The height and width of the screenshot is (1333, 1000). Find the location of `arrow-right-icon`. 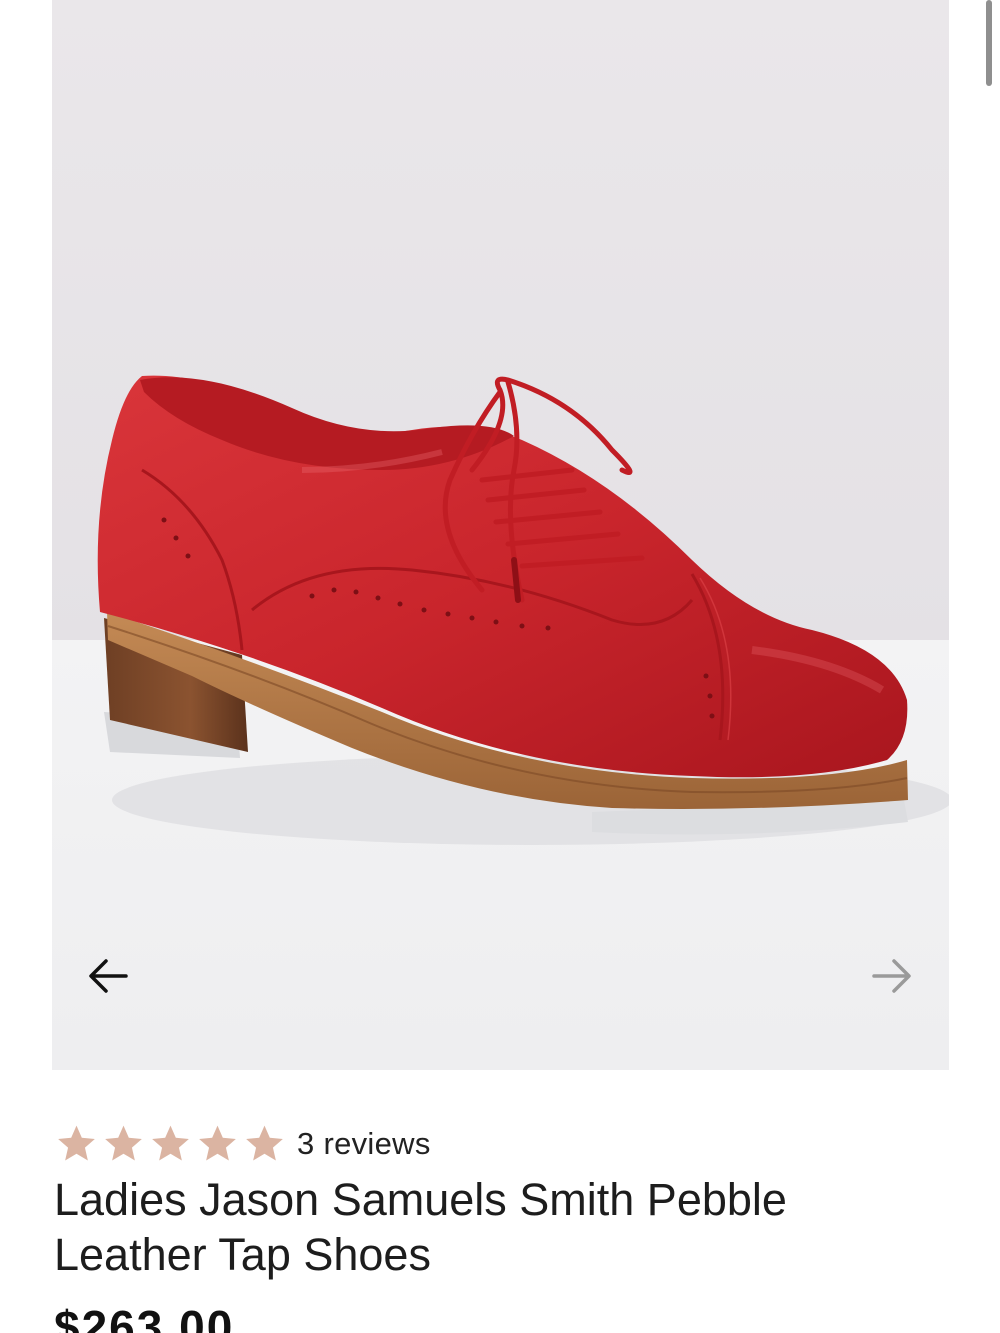

arrow-right-icon is located at coordinates (891, 976).